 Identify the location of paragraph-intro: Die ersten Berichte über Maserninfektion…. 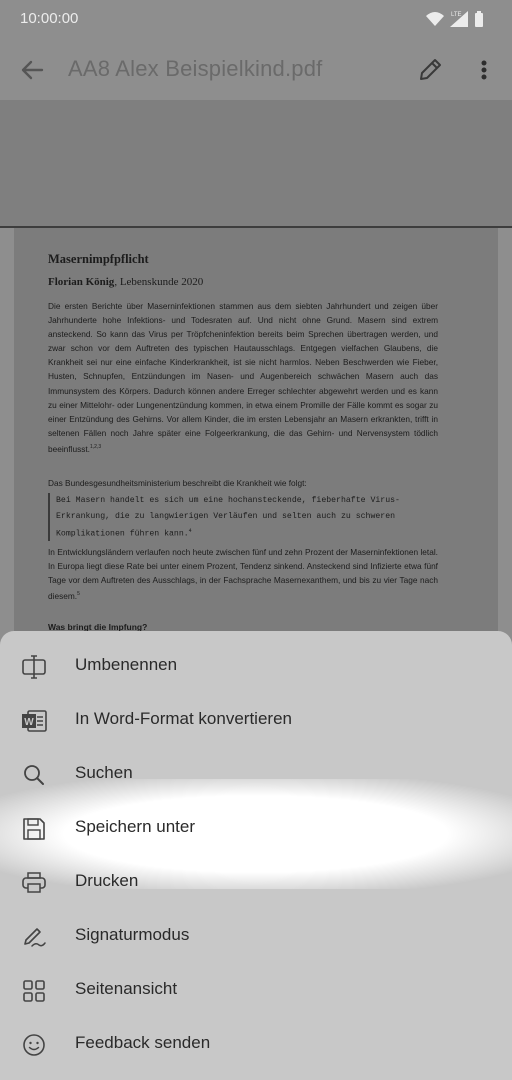
(243, 377).